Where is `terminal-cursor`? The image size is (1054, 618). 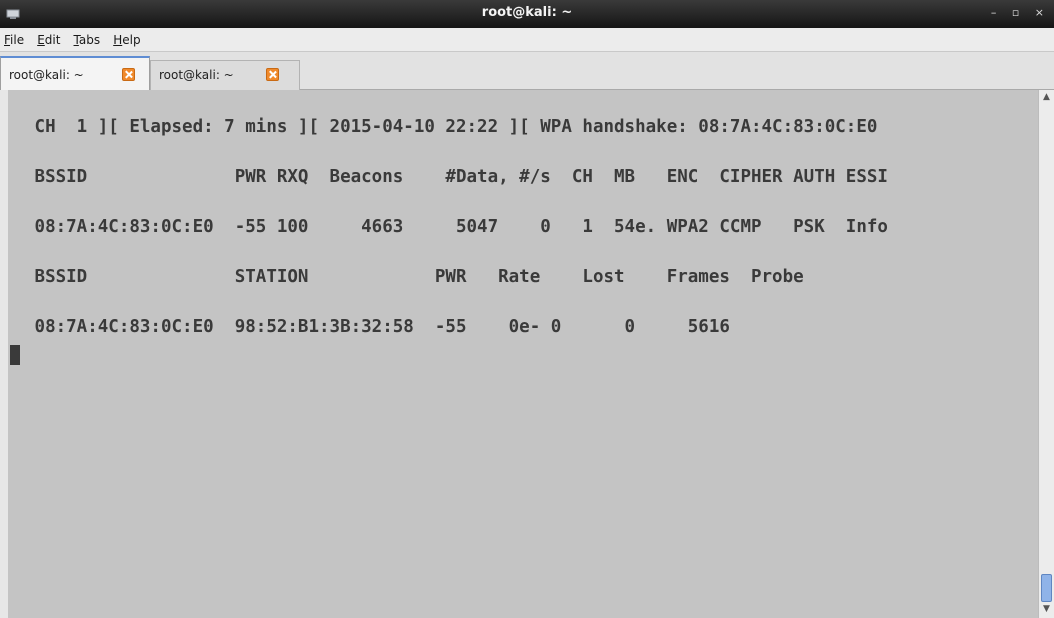 terminal-cursor is located at coordinates (15, 355).